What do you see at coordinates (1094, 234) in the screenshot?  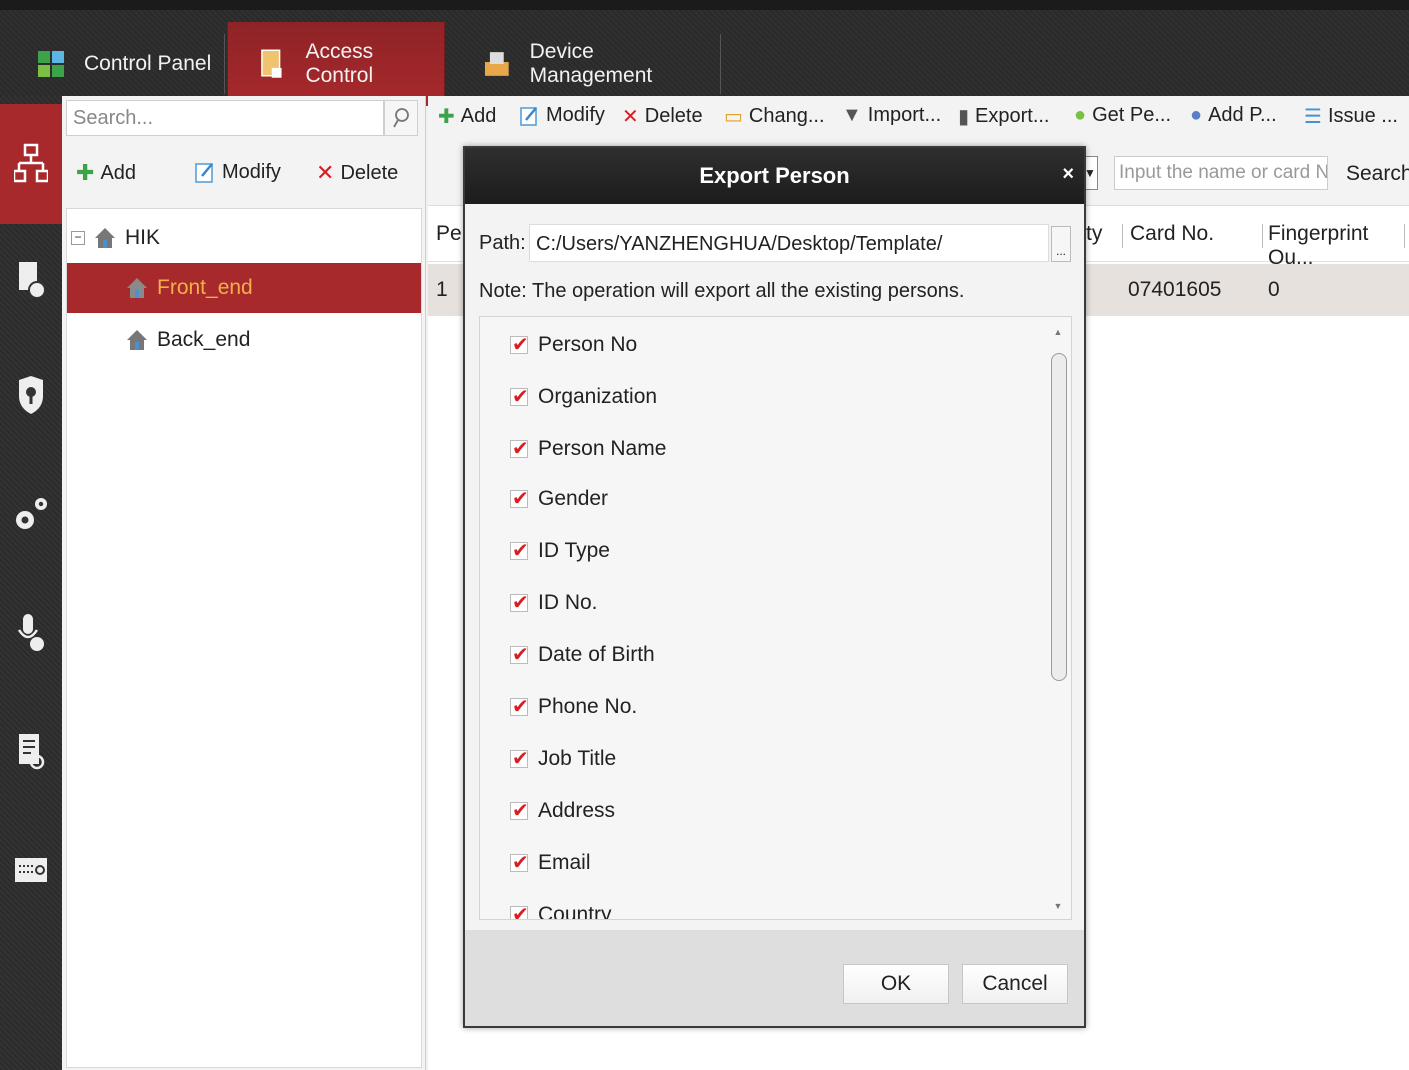 I see `column-header: ty` at bounding box center [1094, 234].